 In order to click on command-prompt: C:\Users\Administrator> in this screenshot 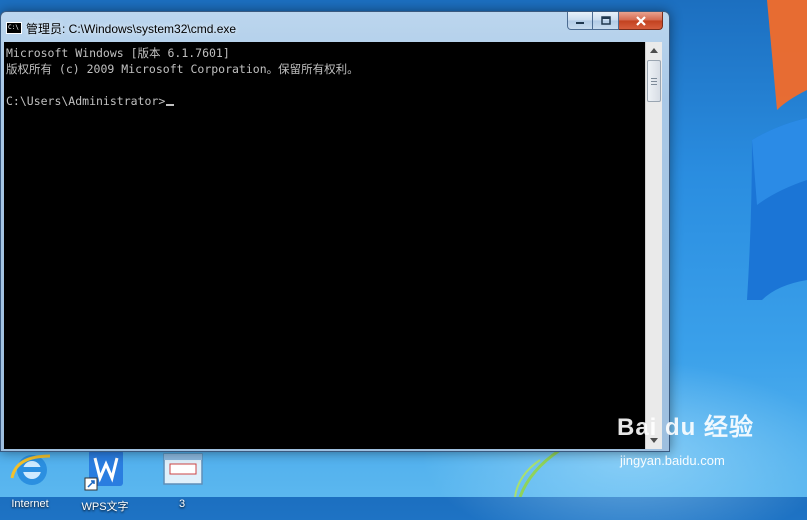, I will do `click(86, 101)`.